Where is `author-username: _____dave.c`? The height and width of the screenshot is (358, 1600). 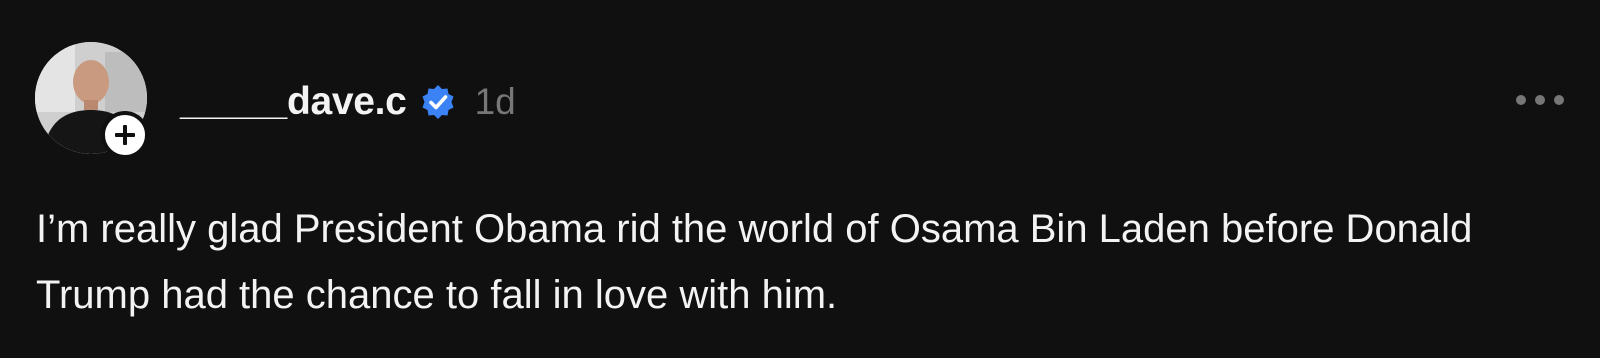 author-username: _____dave.c is located at coordinates (293, 102).